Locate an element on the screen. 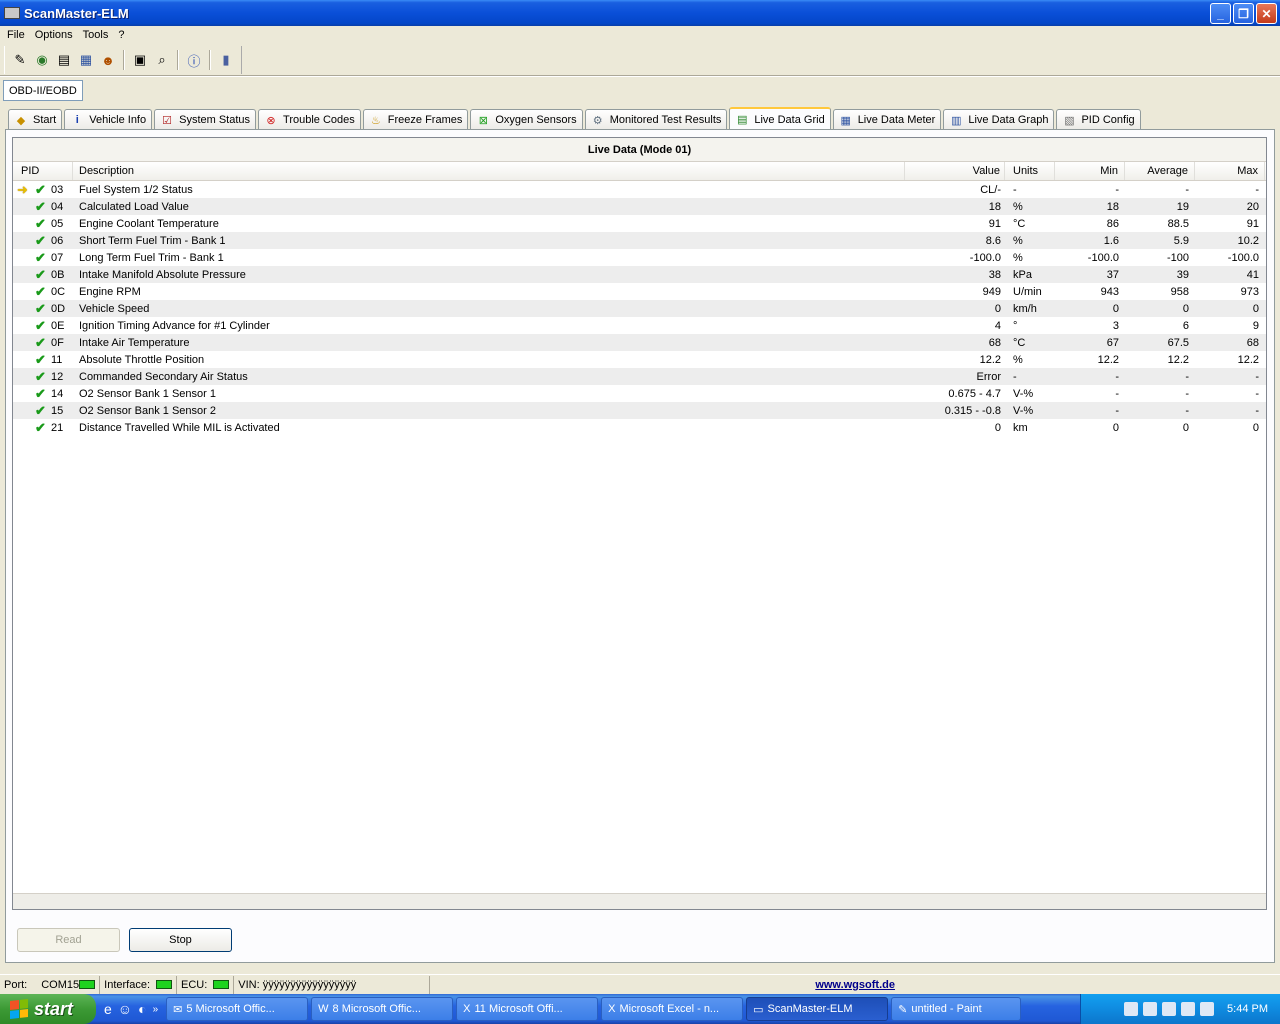  pid-cell: ✔ 0D is located at coordinates (43, 308).